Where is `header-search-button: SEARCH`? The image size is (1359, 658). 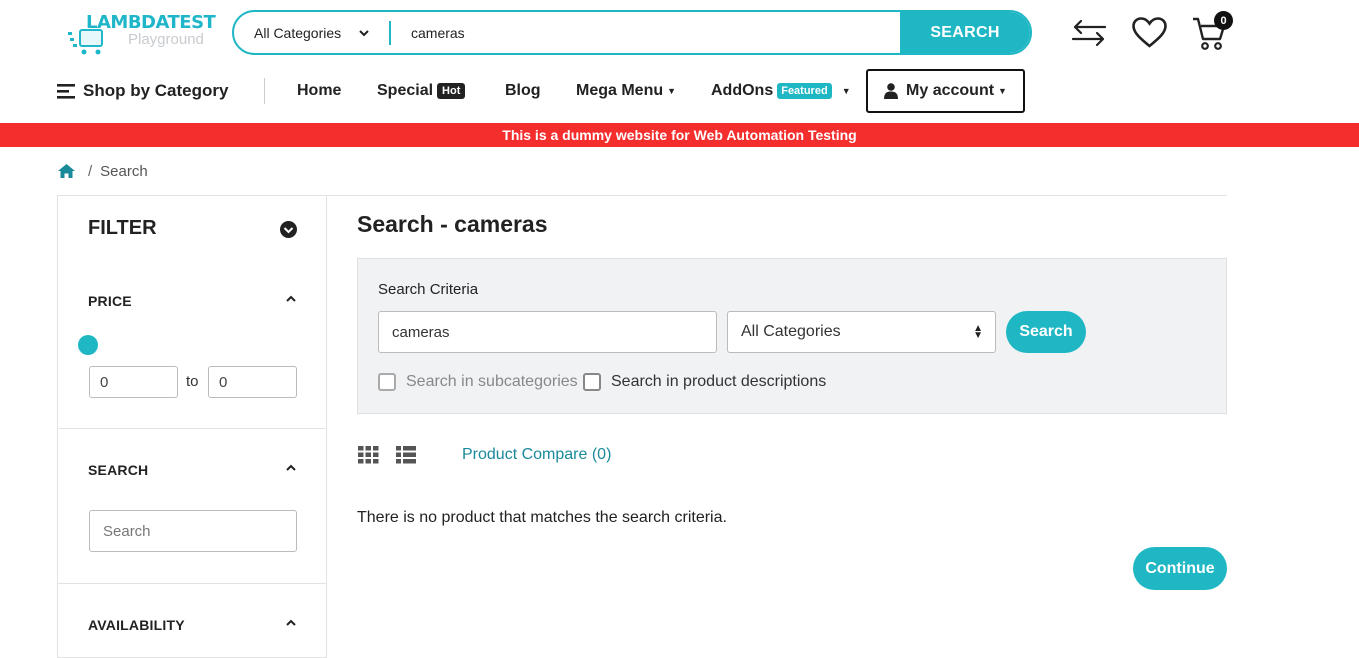
header-search-button: SEARCH is located at coordinates (965, 32).